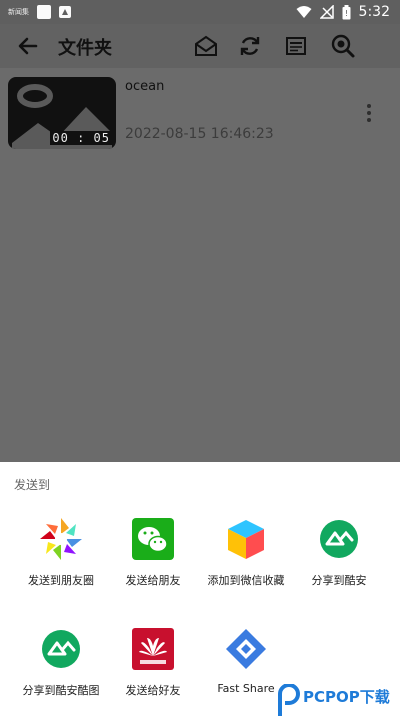 The width and height of the screenshot is (400, 720). What do you see at coordinates (44, 12) in the screenshot?
I see `app-notification-icon` at bounding box center [44, 12].